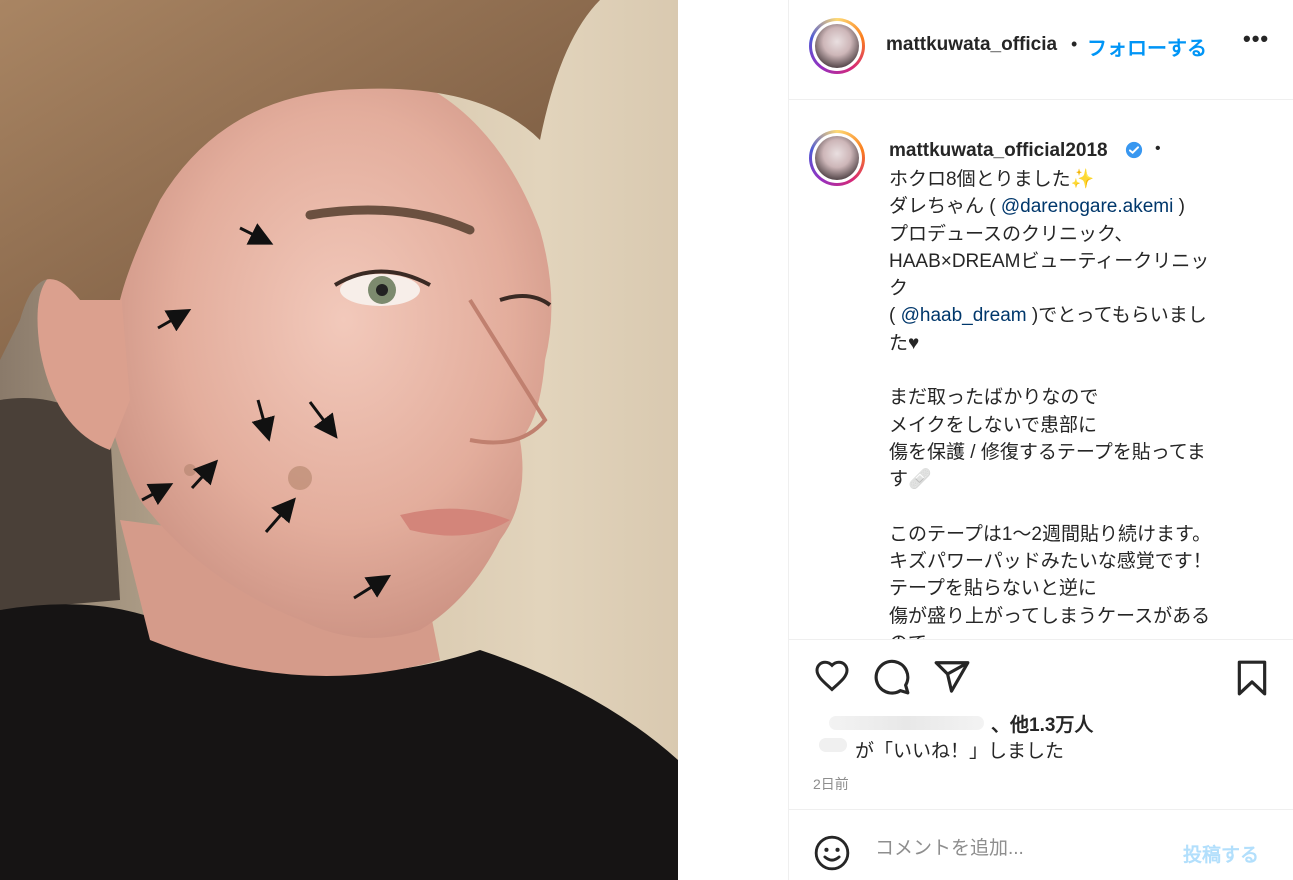 This screenshot has width=1293, height=880. I want to click on caption-line: ク, so click(899, 289).